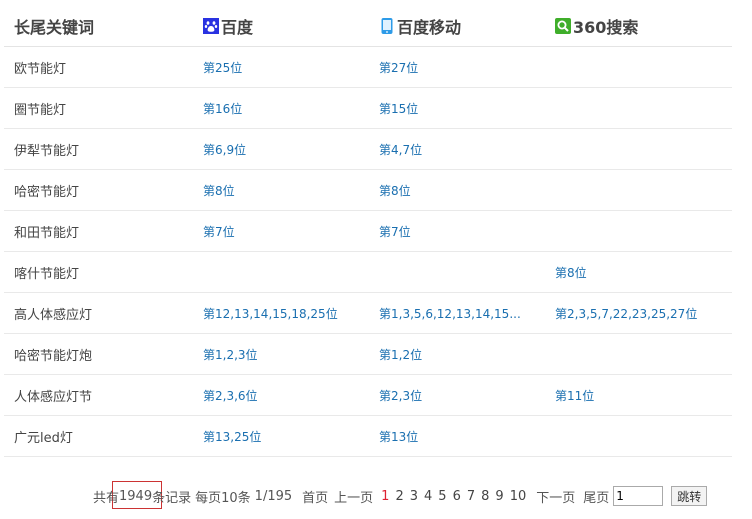  What do you see at coordinates (223, 498) in the screenshot?
I see `per-page-info: 每页10条` at bounding box center [223, 498].